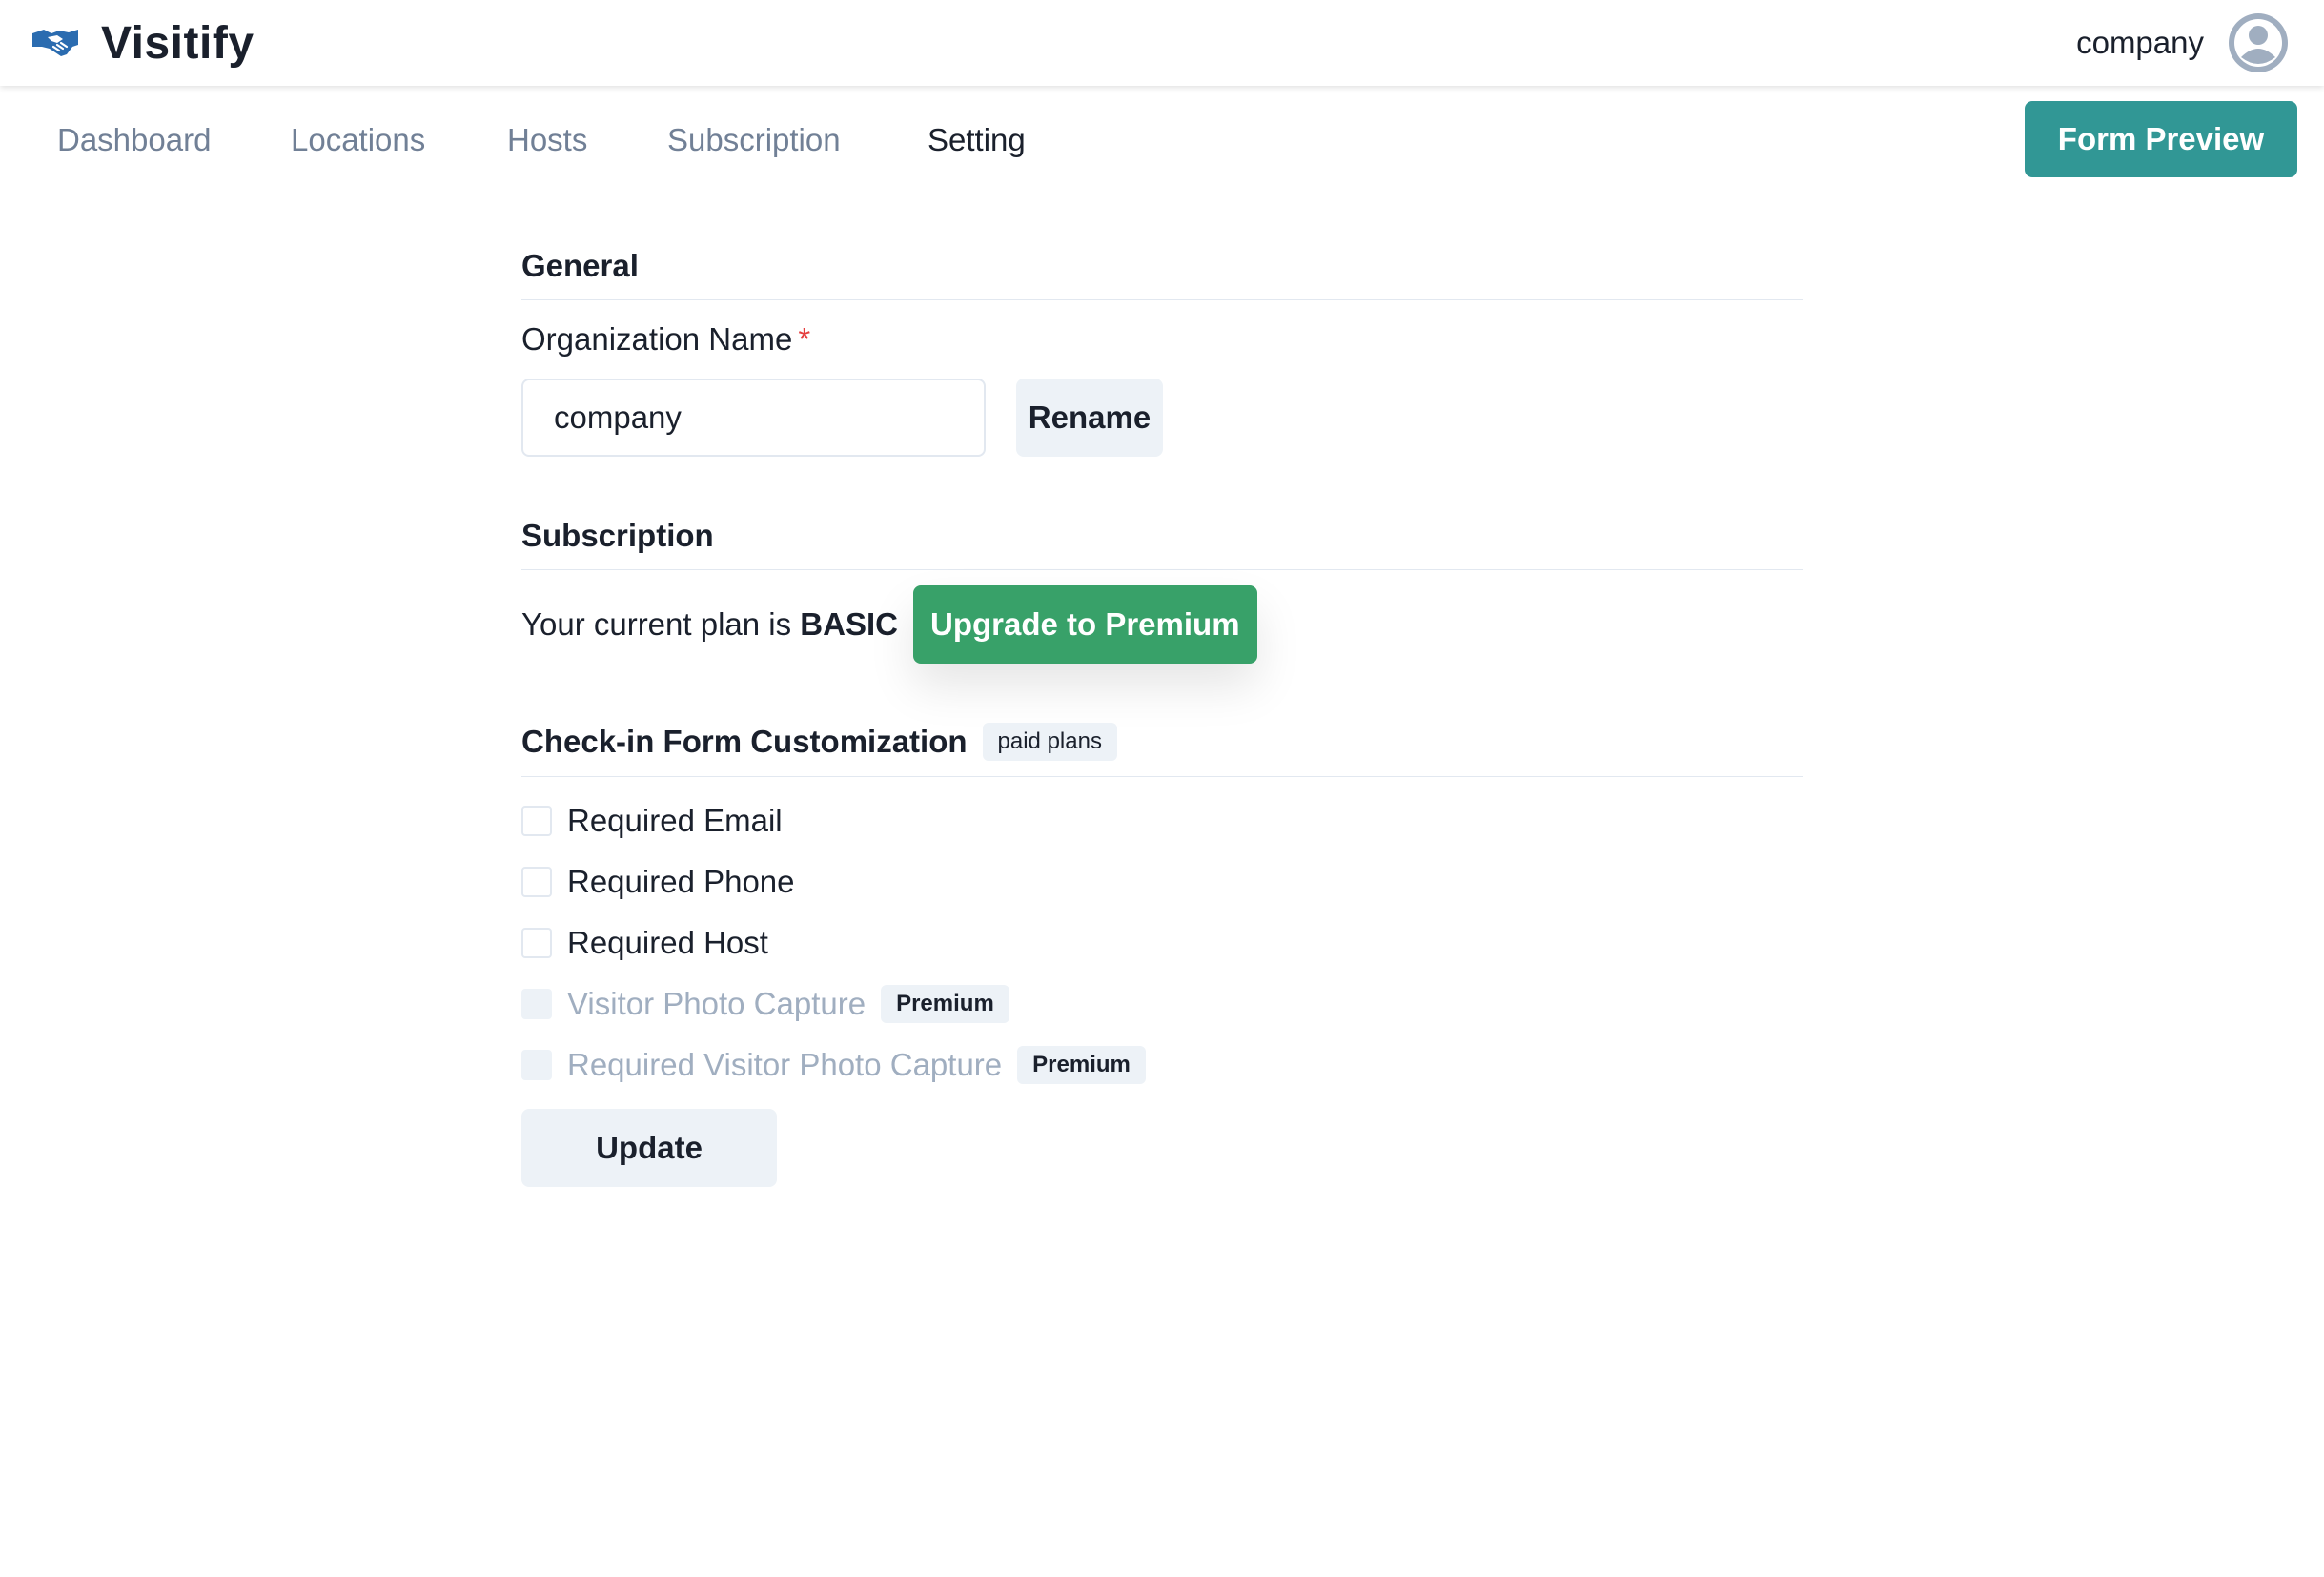 The image size is (2324, 1577). Describe the element at coordinates (2258, 42) in the screenshot. I see `user-circle-icon` at that location.